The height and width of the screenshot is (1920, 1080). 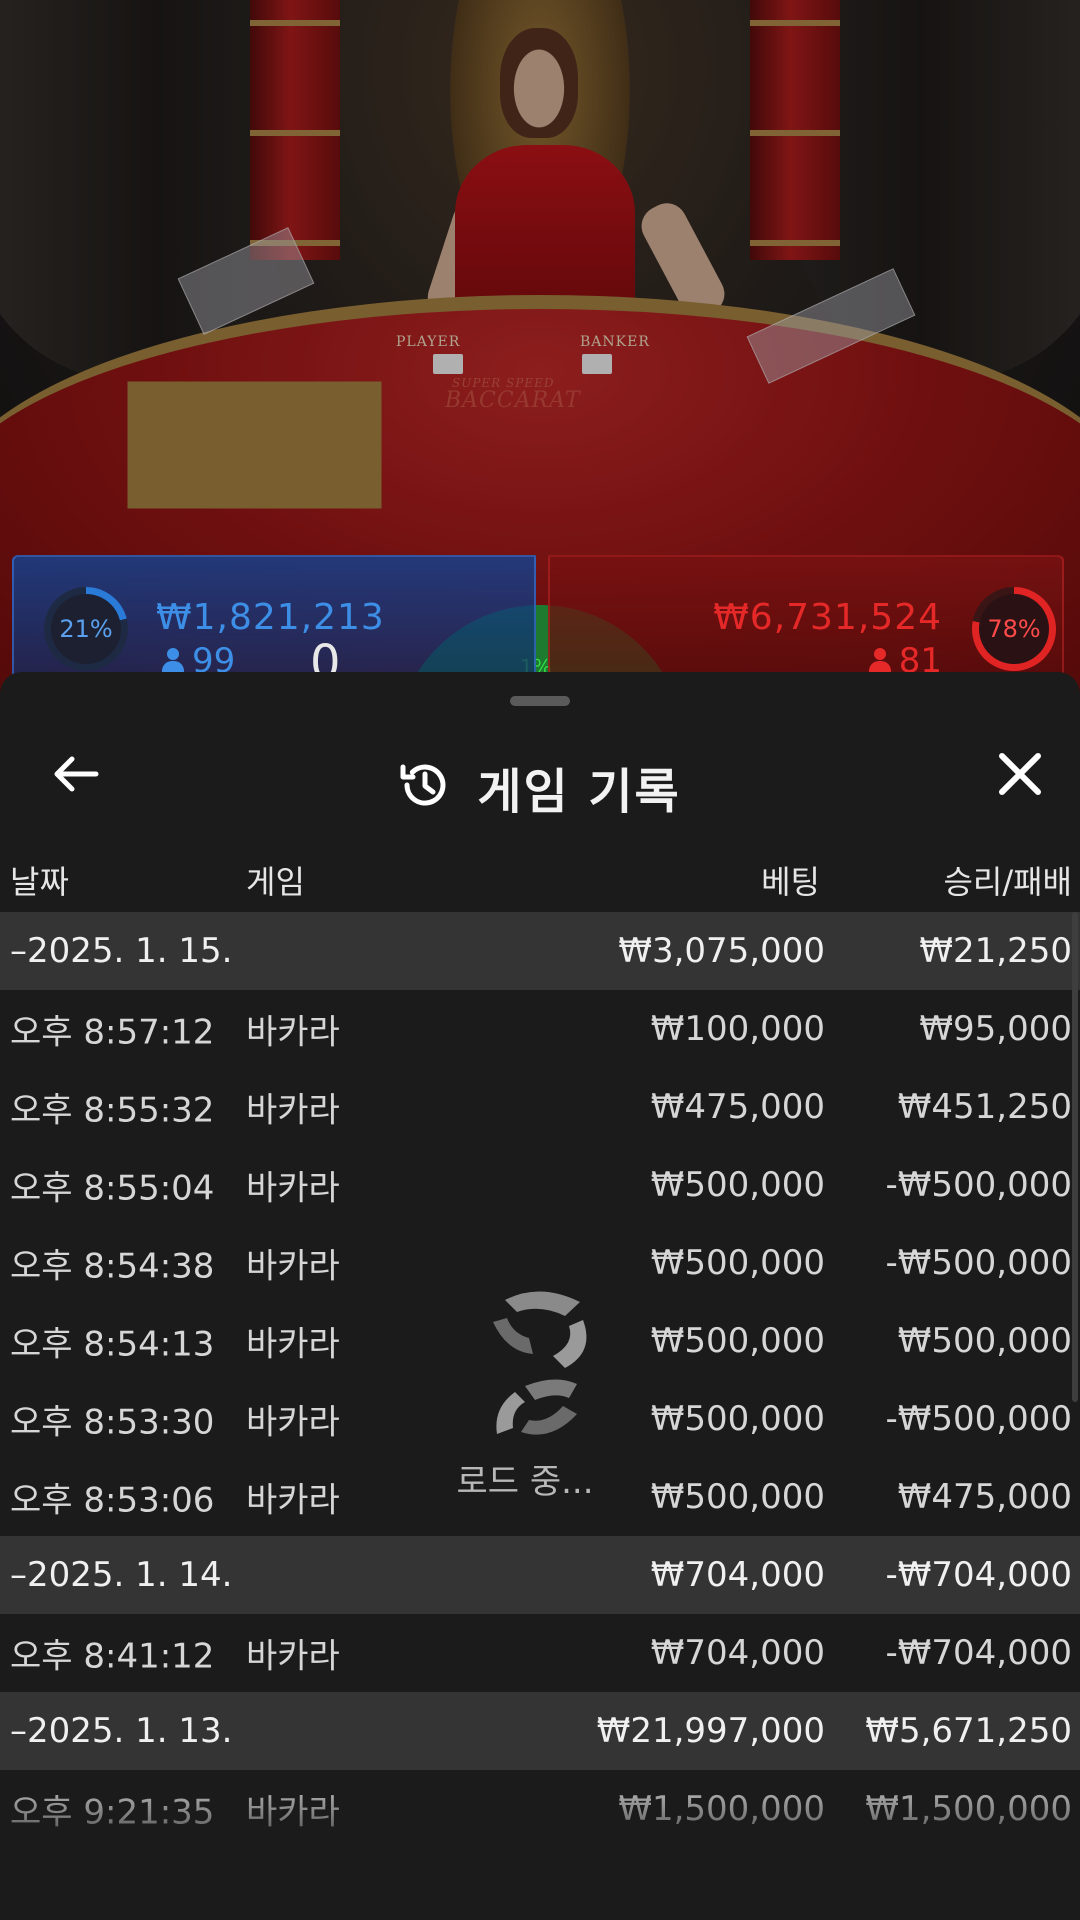 I want to click on row-win-loss: ₩451,250, so click(x=984, y=1107).